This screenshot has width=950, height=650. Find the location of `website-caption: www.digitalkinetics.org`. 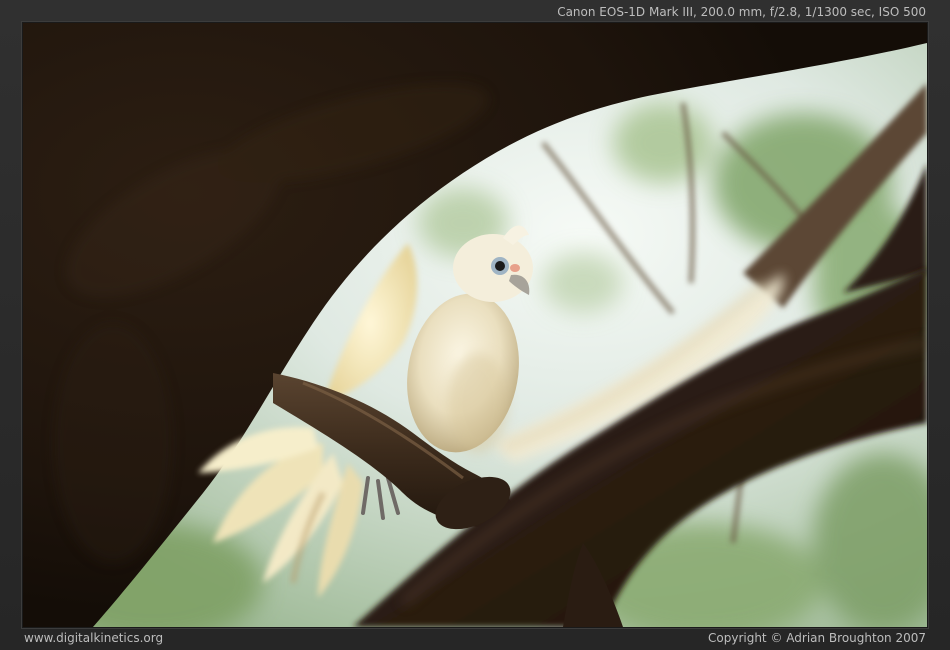

website-caption: www.digitalkinetics.org is located at coordinates (94, 638).